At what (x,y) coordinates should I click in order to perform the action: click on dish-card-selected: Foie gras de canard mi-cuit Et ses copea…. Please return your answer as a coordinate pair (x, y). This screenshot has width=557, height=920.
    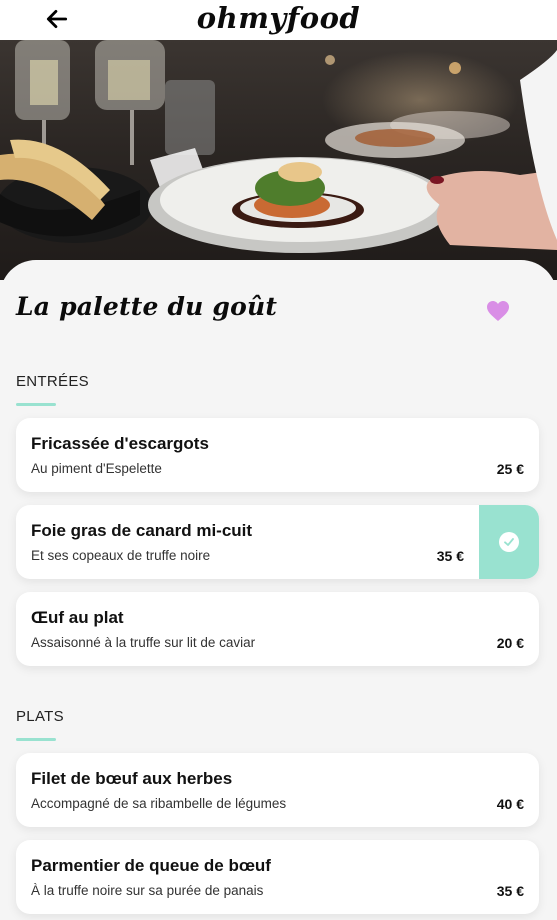
    Looking at the image, I should click on (277, 542).